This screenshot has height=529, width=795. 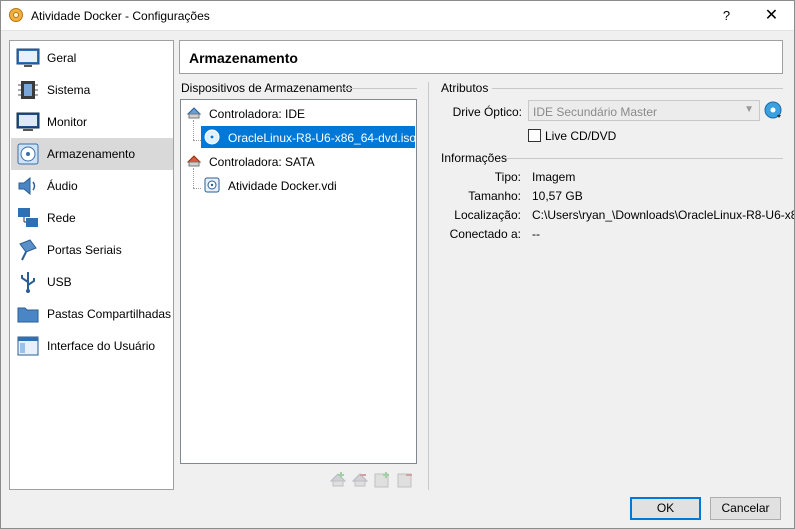 I want to click on speaker-icon, so click(x=27, y=186).